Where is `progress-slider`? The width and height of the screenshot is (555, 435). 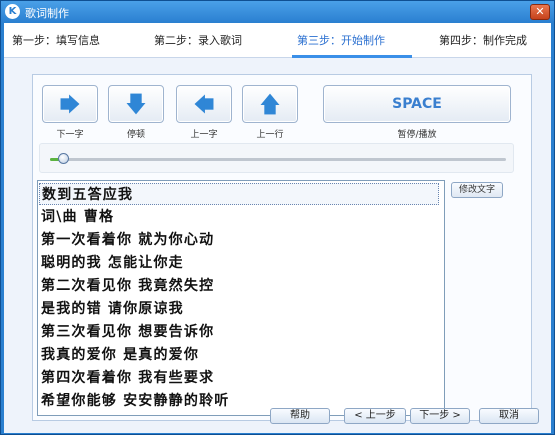 progress-slider is located at coordinates (276, 158).